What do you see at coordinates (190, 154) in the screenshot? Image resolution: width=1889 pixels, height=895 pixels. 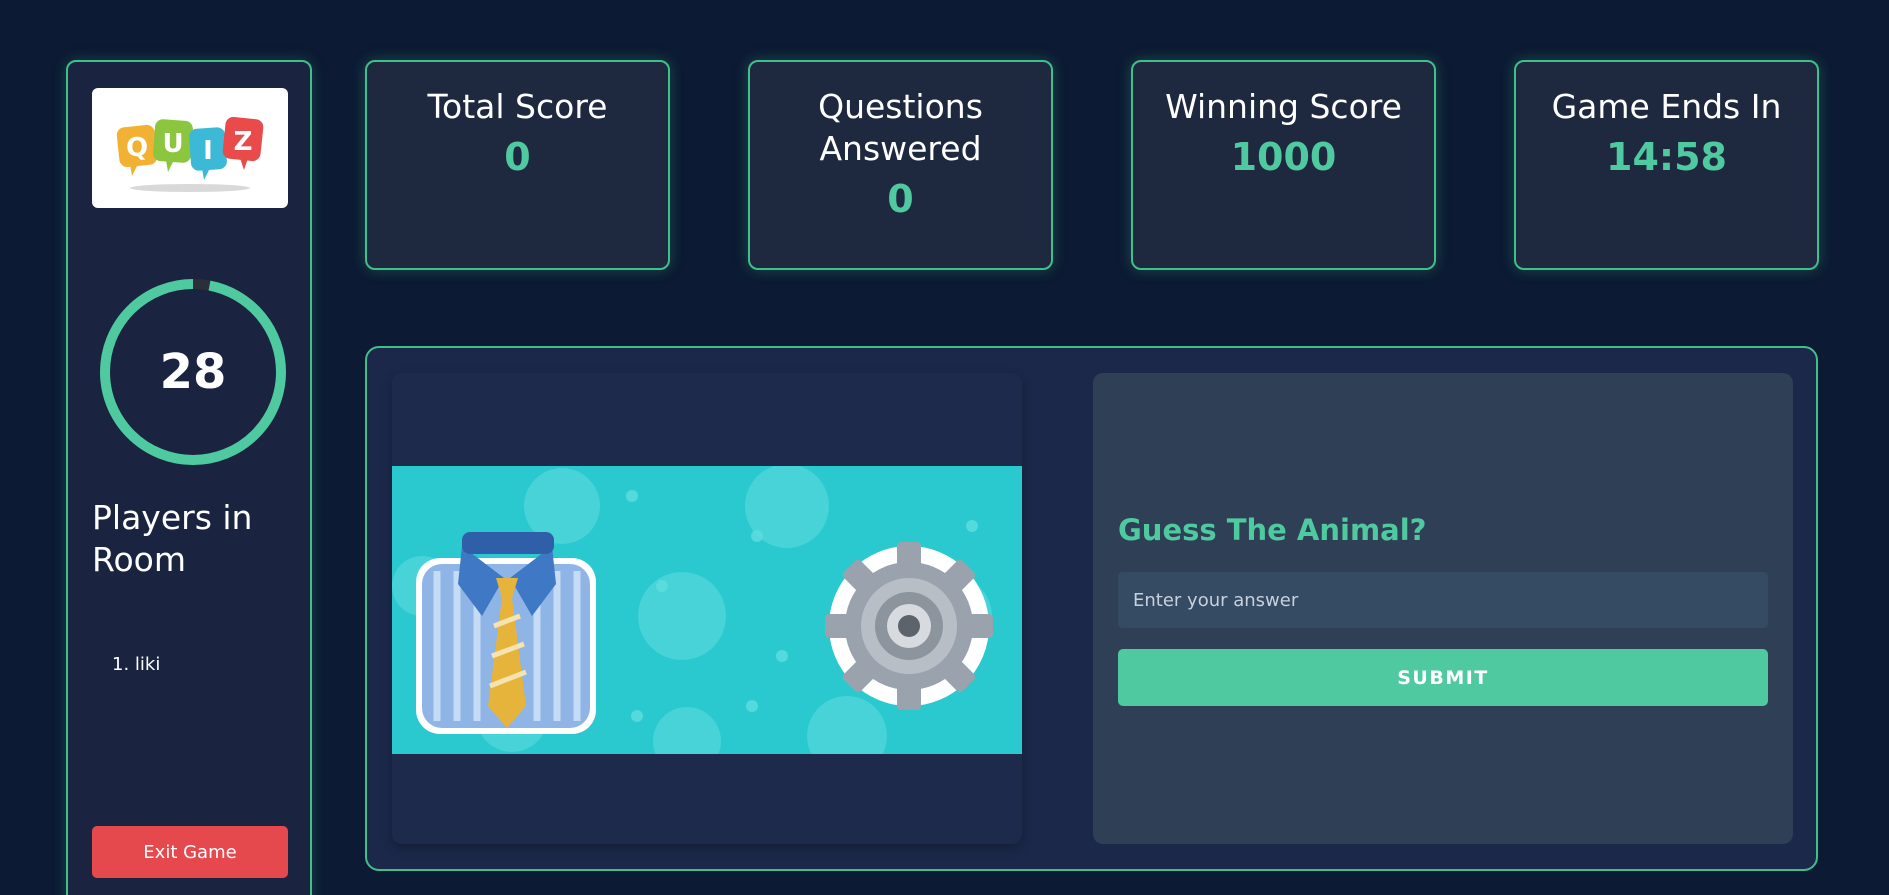 I see `quiz-logo-image: Q U I Z` at bounding box center [190, 154].